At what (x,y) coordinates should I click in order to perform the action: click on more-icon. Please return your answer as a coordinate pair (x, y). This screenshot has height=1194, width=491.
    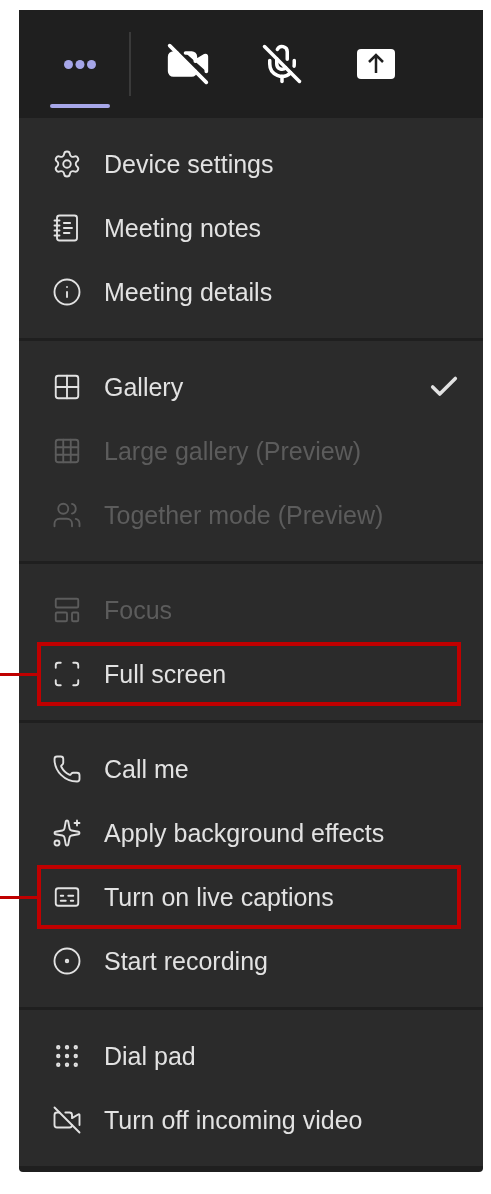
    Looking at the image, I should click on (80, 64).